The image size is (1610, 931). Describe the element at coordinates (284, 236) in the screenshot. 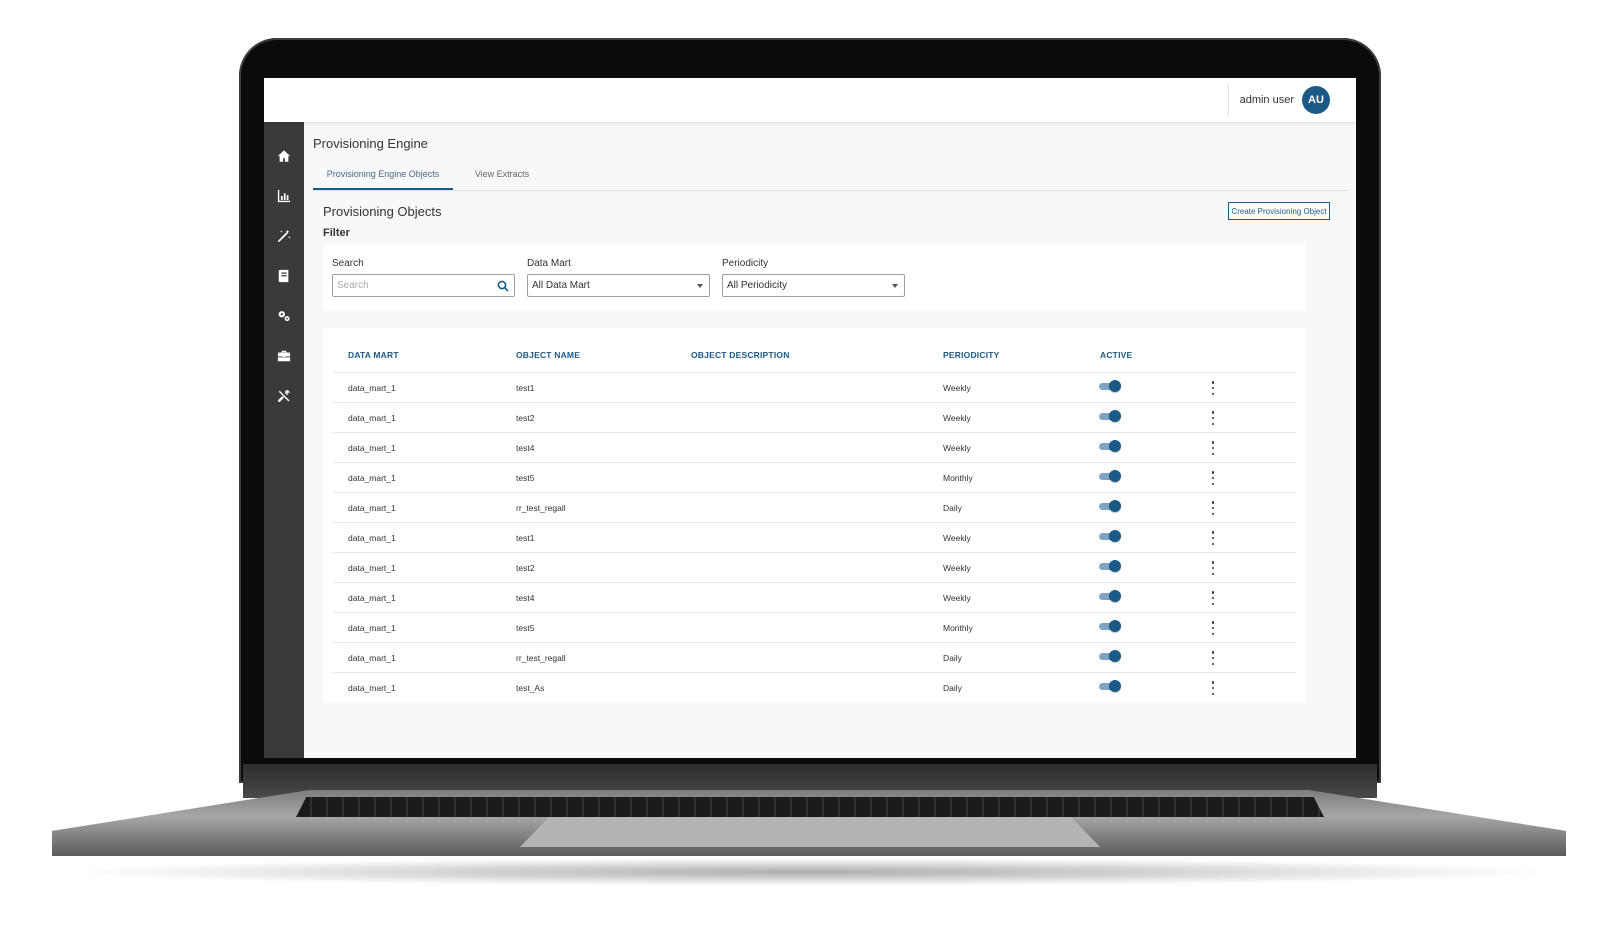

I see `magic-wand-icon` at that location.